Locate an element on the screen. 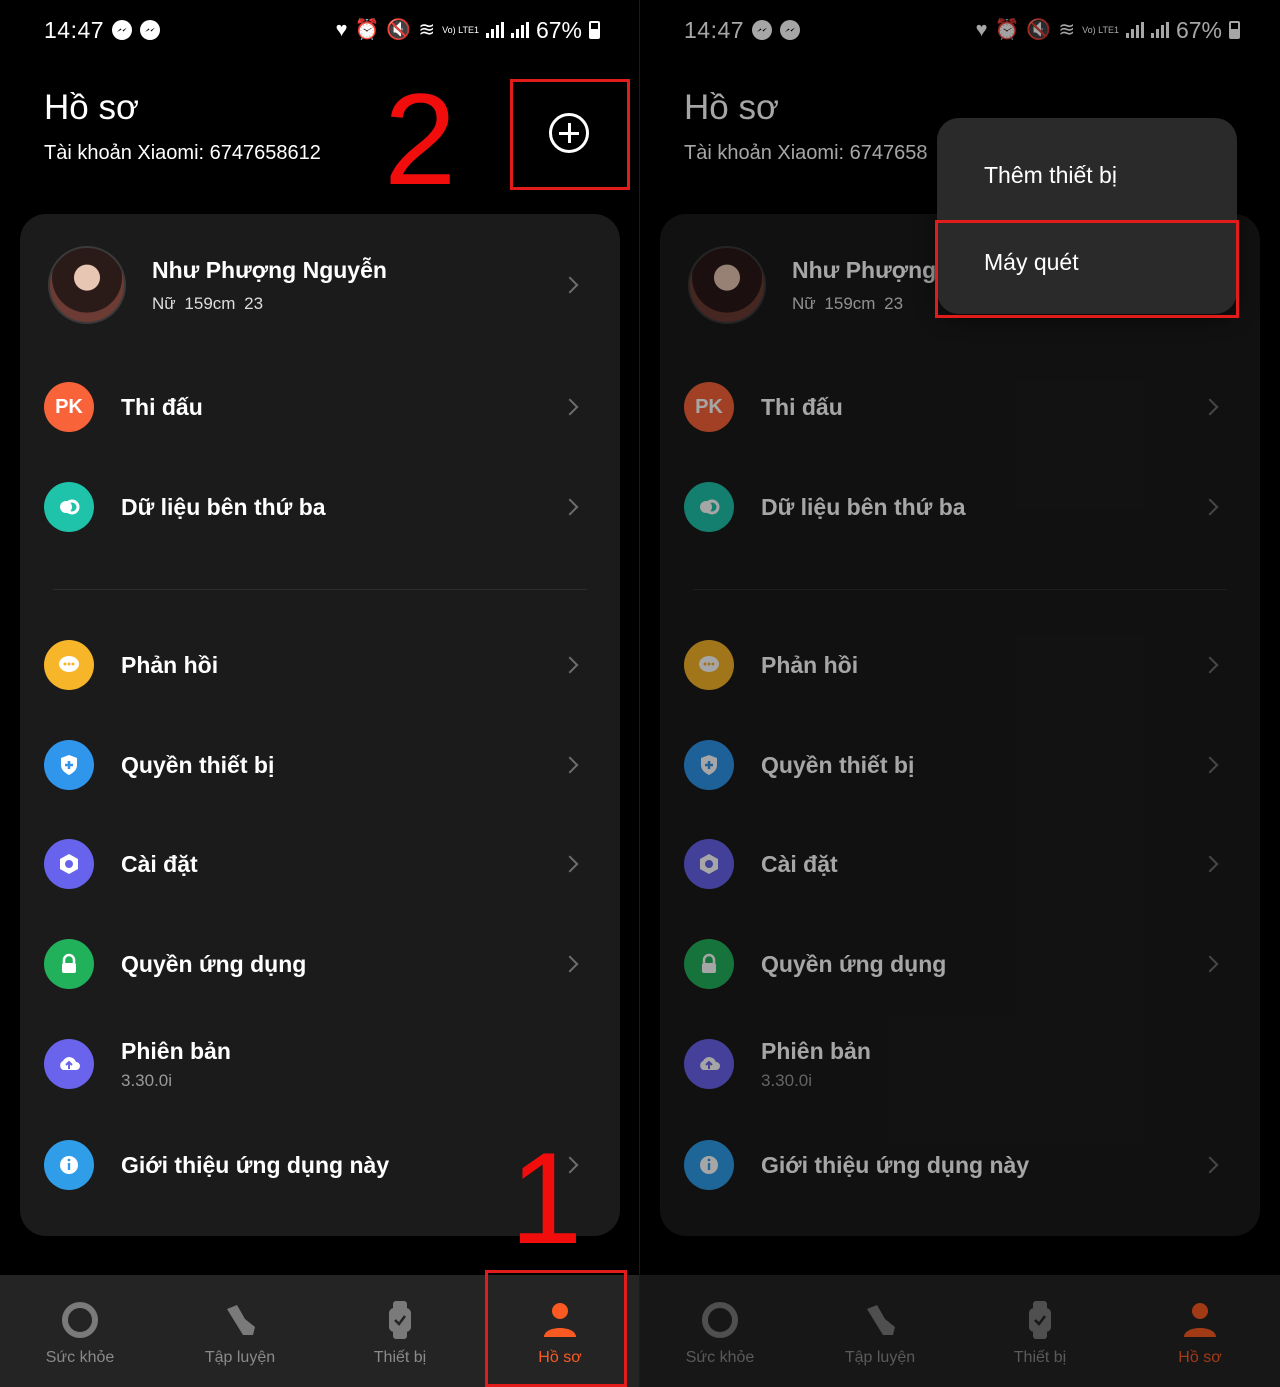  nav-tab-workout: Tập luyện is located at coordinates (240, 1331).